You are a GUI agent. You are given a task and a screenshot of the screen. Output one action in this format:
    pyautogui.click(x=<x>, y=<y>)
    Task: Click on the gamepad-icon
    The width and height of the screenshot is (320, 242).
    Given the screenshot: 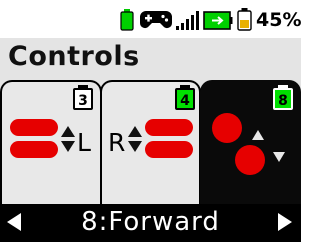 What is the action you would take?
    pyautogui.click(x=156, y=20)
    